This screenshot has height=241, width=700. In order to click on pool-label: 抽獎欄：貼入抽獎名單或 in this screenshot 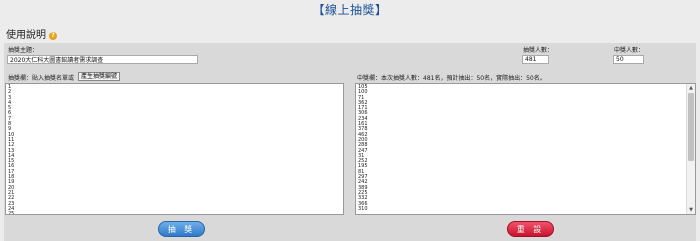, I will do `click(41, 78)`.